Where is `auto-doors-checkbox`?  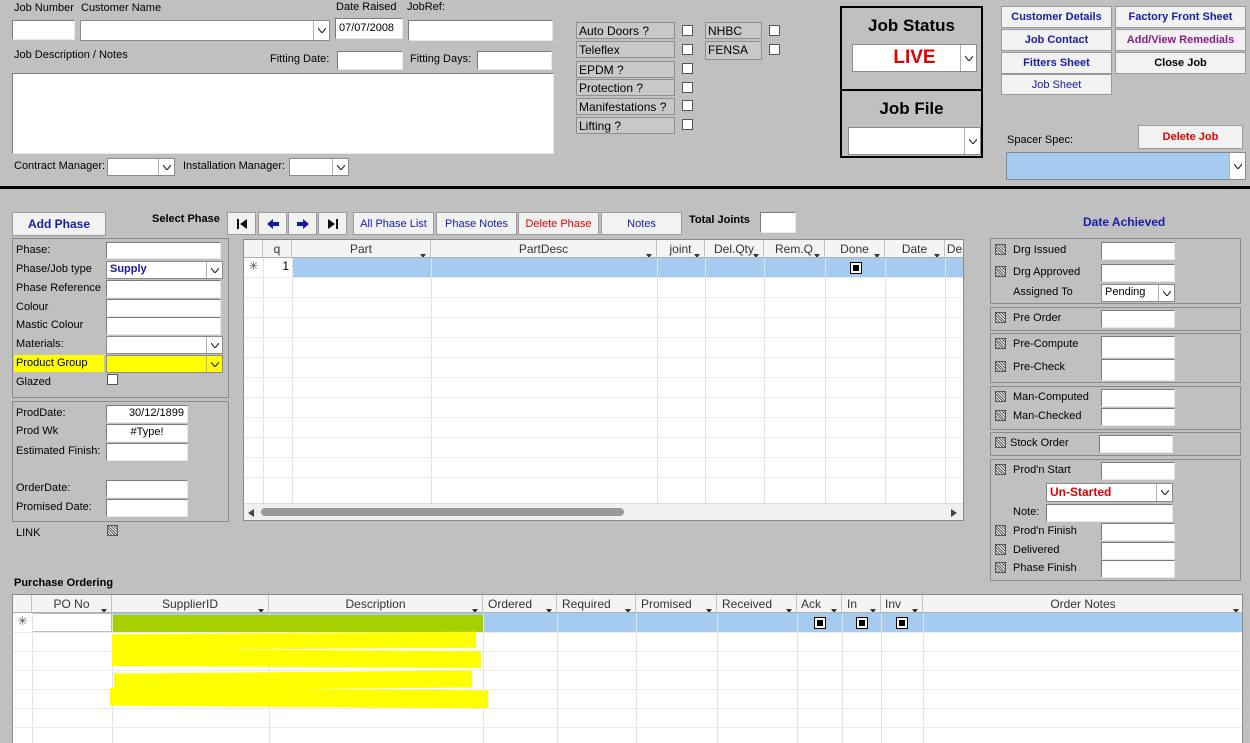
auto-doors-checkbox is located at coordinates (687, 30).